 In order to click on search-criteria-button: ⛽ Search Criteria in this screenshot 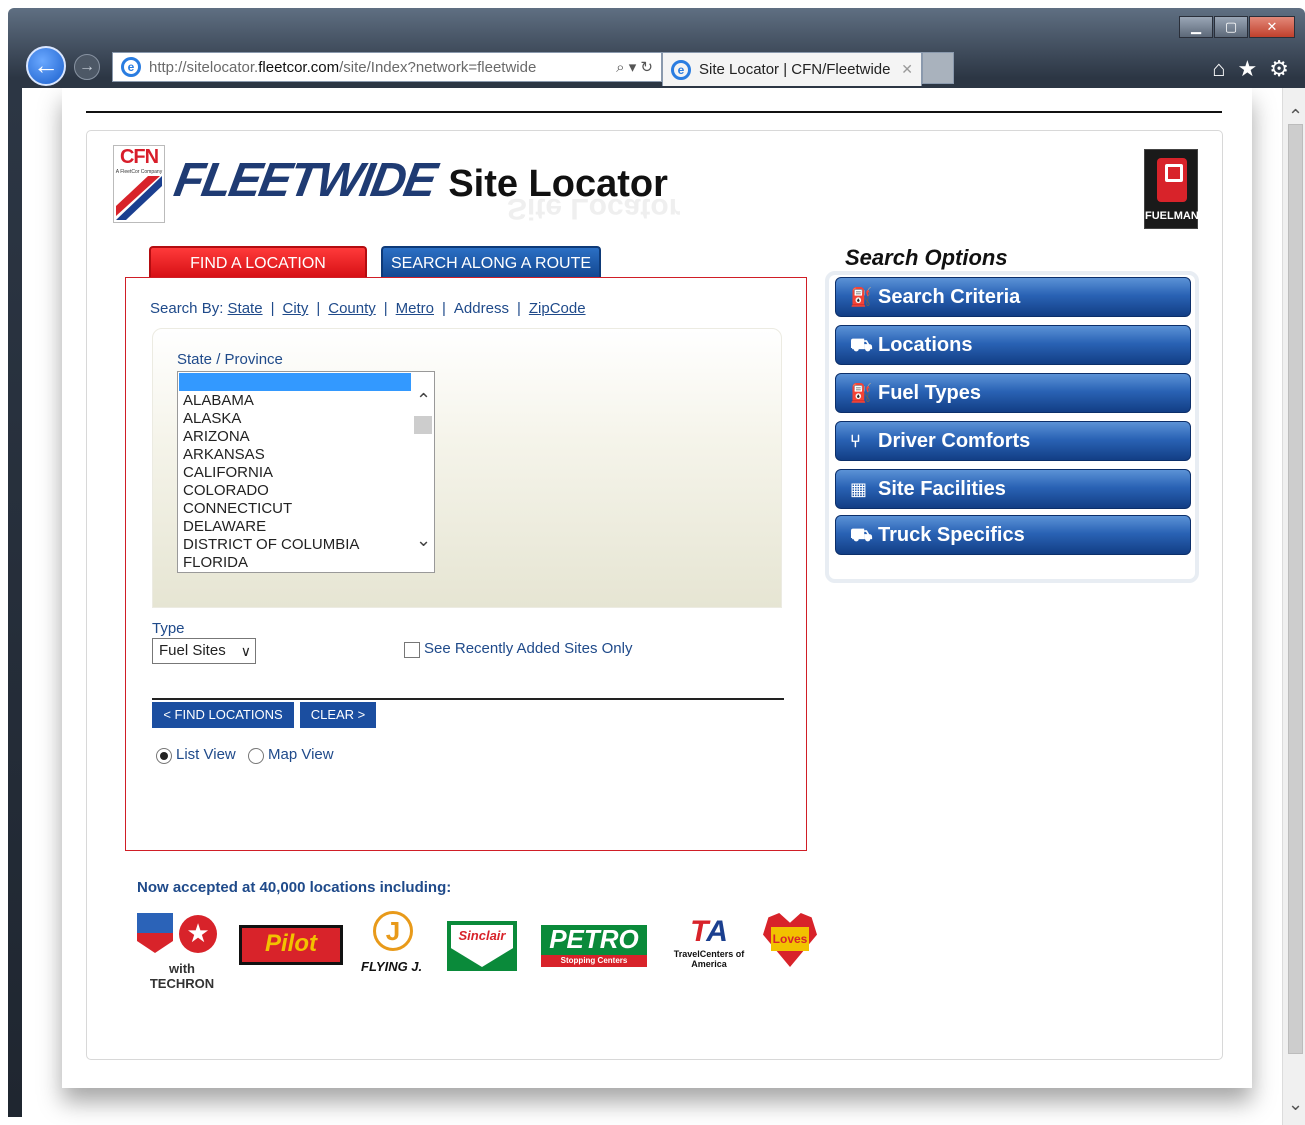, I will do `click(1013, 297)`.